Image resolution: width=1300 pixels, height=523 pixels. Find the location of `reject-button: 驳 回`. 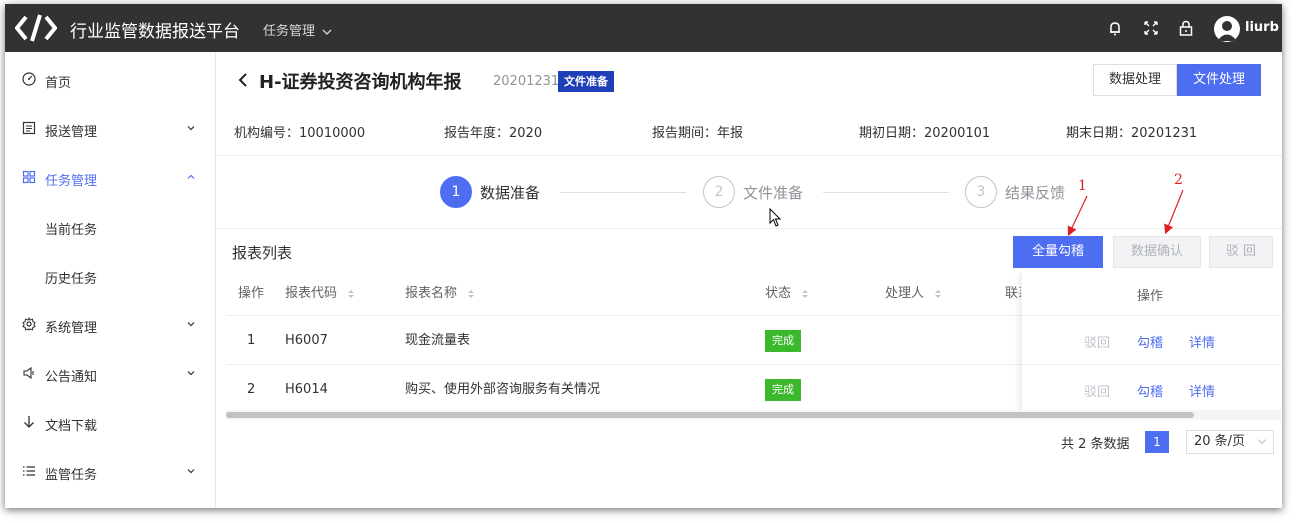

reject-button: 驳 回 is located at coordinates (1241, 252).